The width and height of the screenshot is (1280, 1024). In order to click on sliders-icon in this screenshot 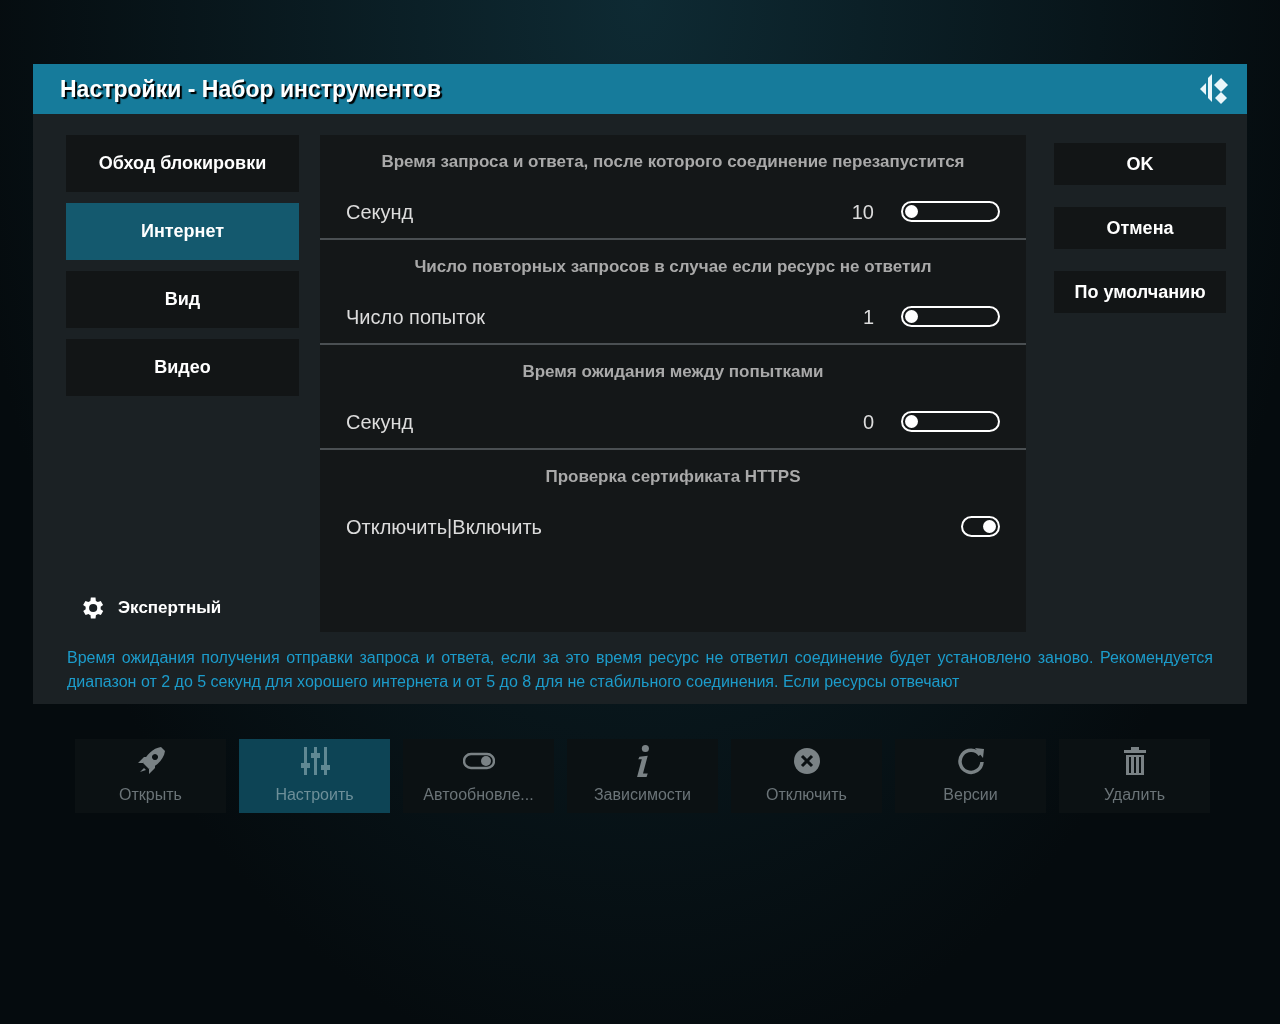, I will do `click(314, 761)`.